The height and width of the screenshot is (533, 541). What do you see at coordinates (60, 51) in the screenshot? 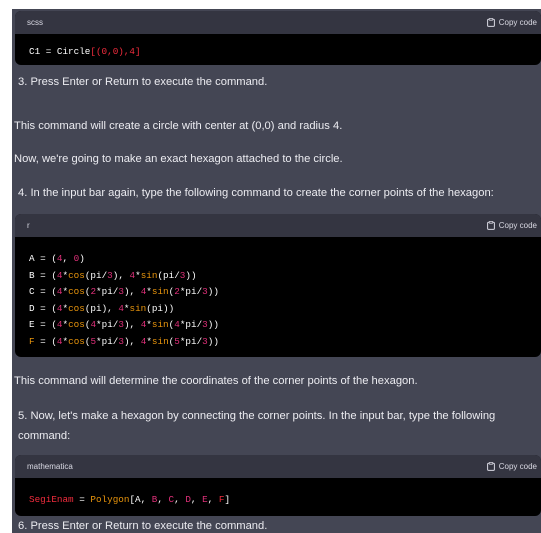
I see `code-token: C1 = Circle` at bounding box center [60, 51].